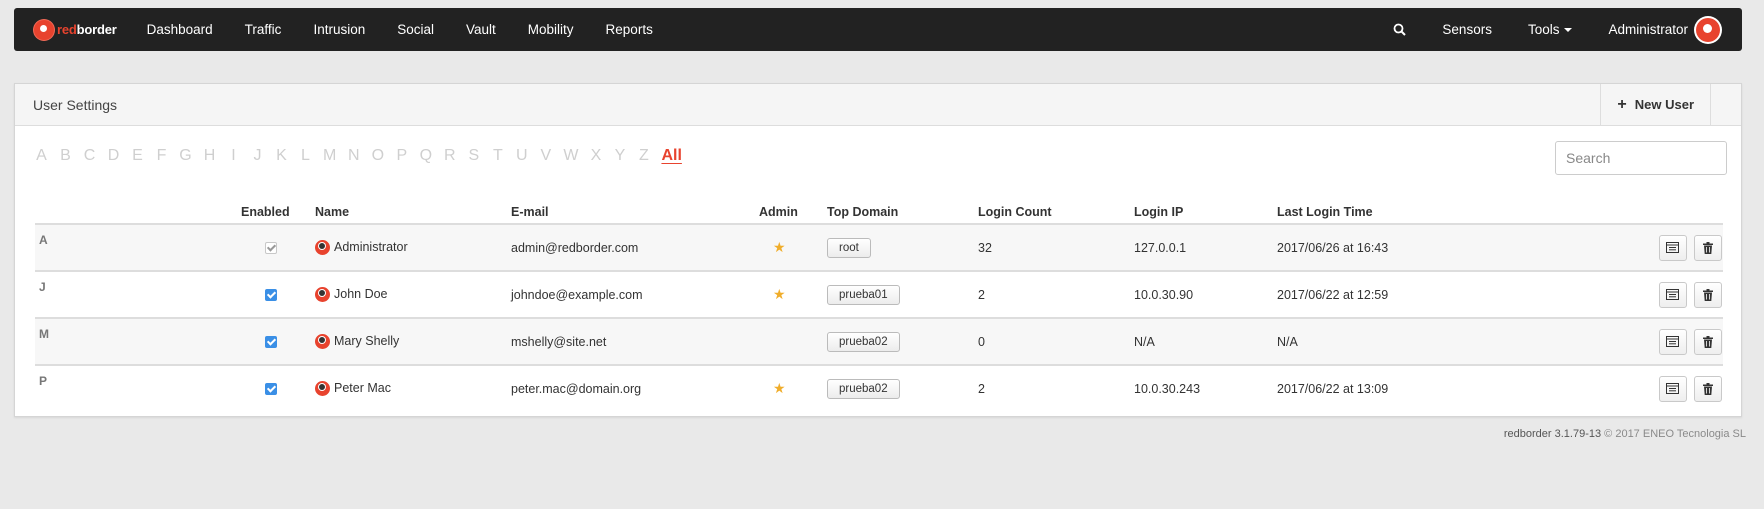 The height and width of the screenshot is (509, 1764). Describe the element at coordinates (329, 156) in the screenshot. I see `filter-letter-m: M` at that location.